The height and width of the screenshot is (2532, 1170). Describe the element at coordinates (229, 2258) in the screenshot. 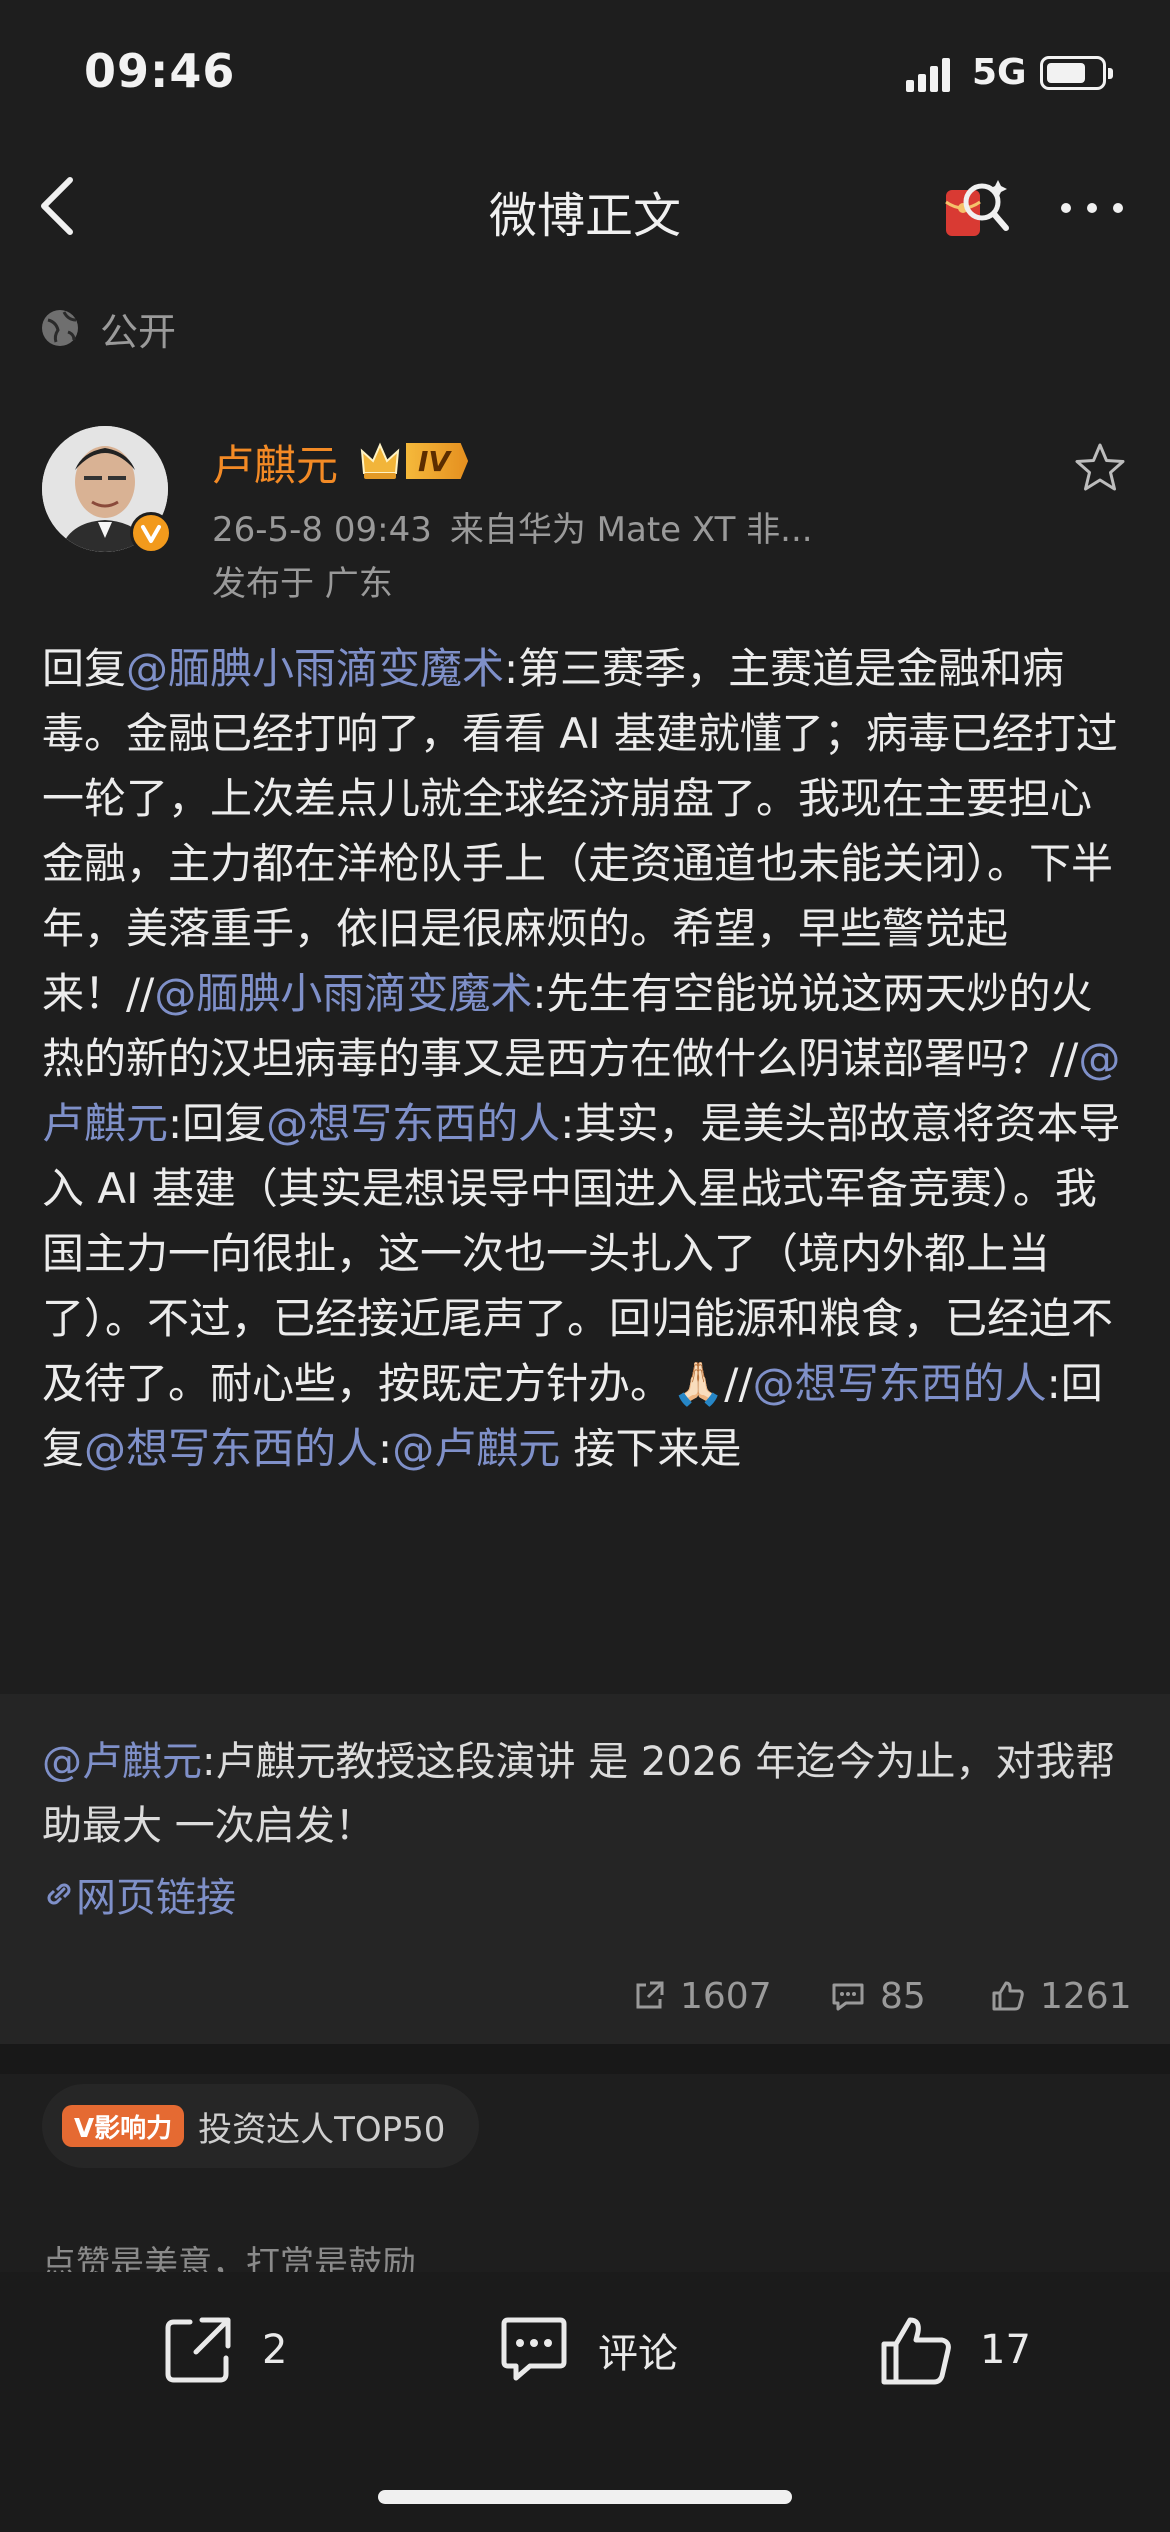

I see `like-hint-text: 点赞是美意，打赏是鼓励` at that location.